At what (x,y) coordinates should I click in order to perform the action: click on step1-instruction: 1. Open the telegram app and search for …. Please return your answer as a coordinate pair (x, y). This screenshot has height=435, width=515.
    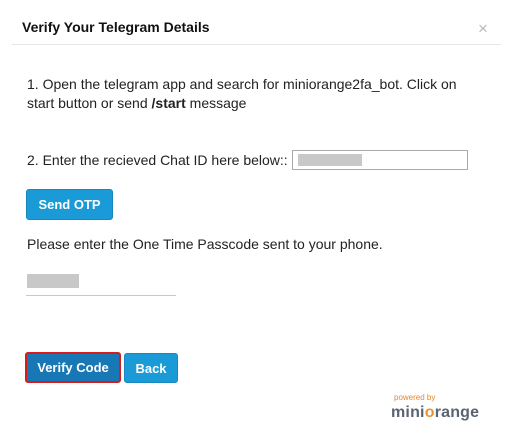
    Looking at the image, I should click on (247, 94).